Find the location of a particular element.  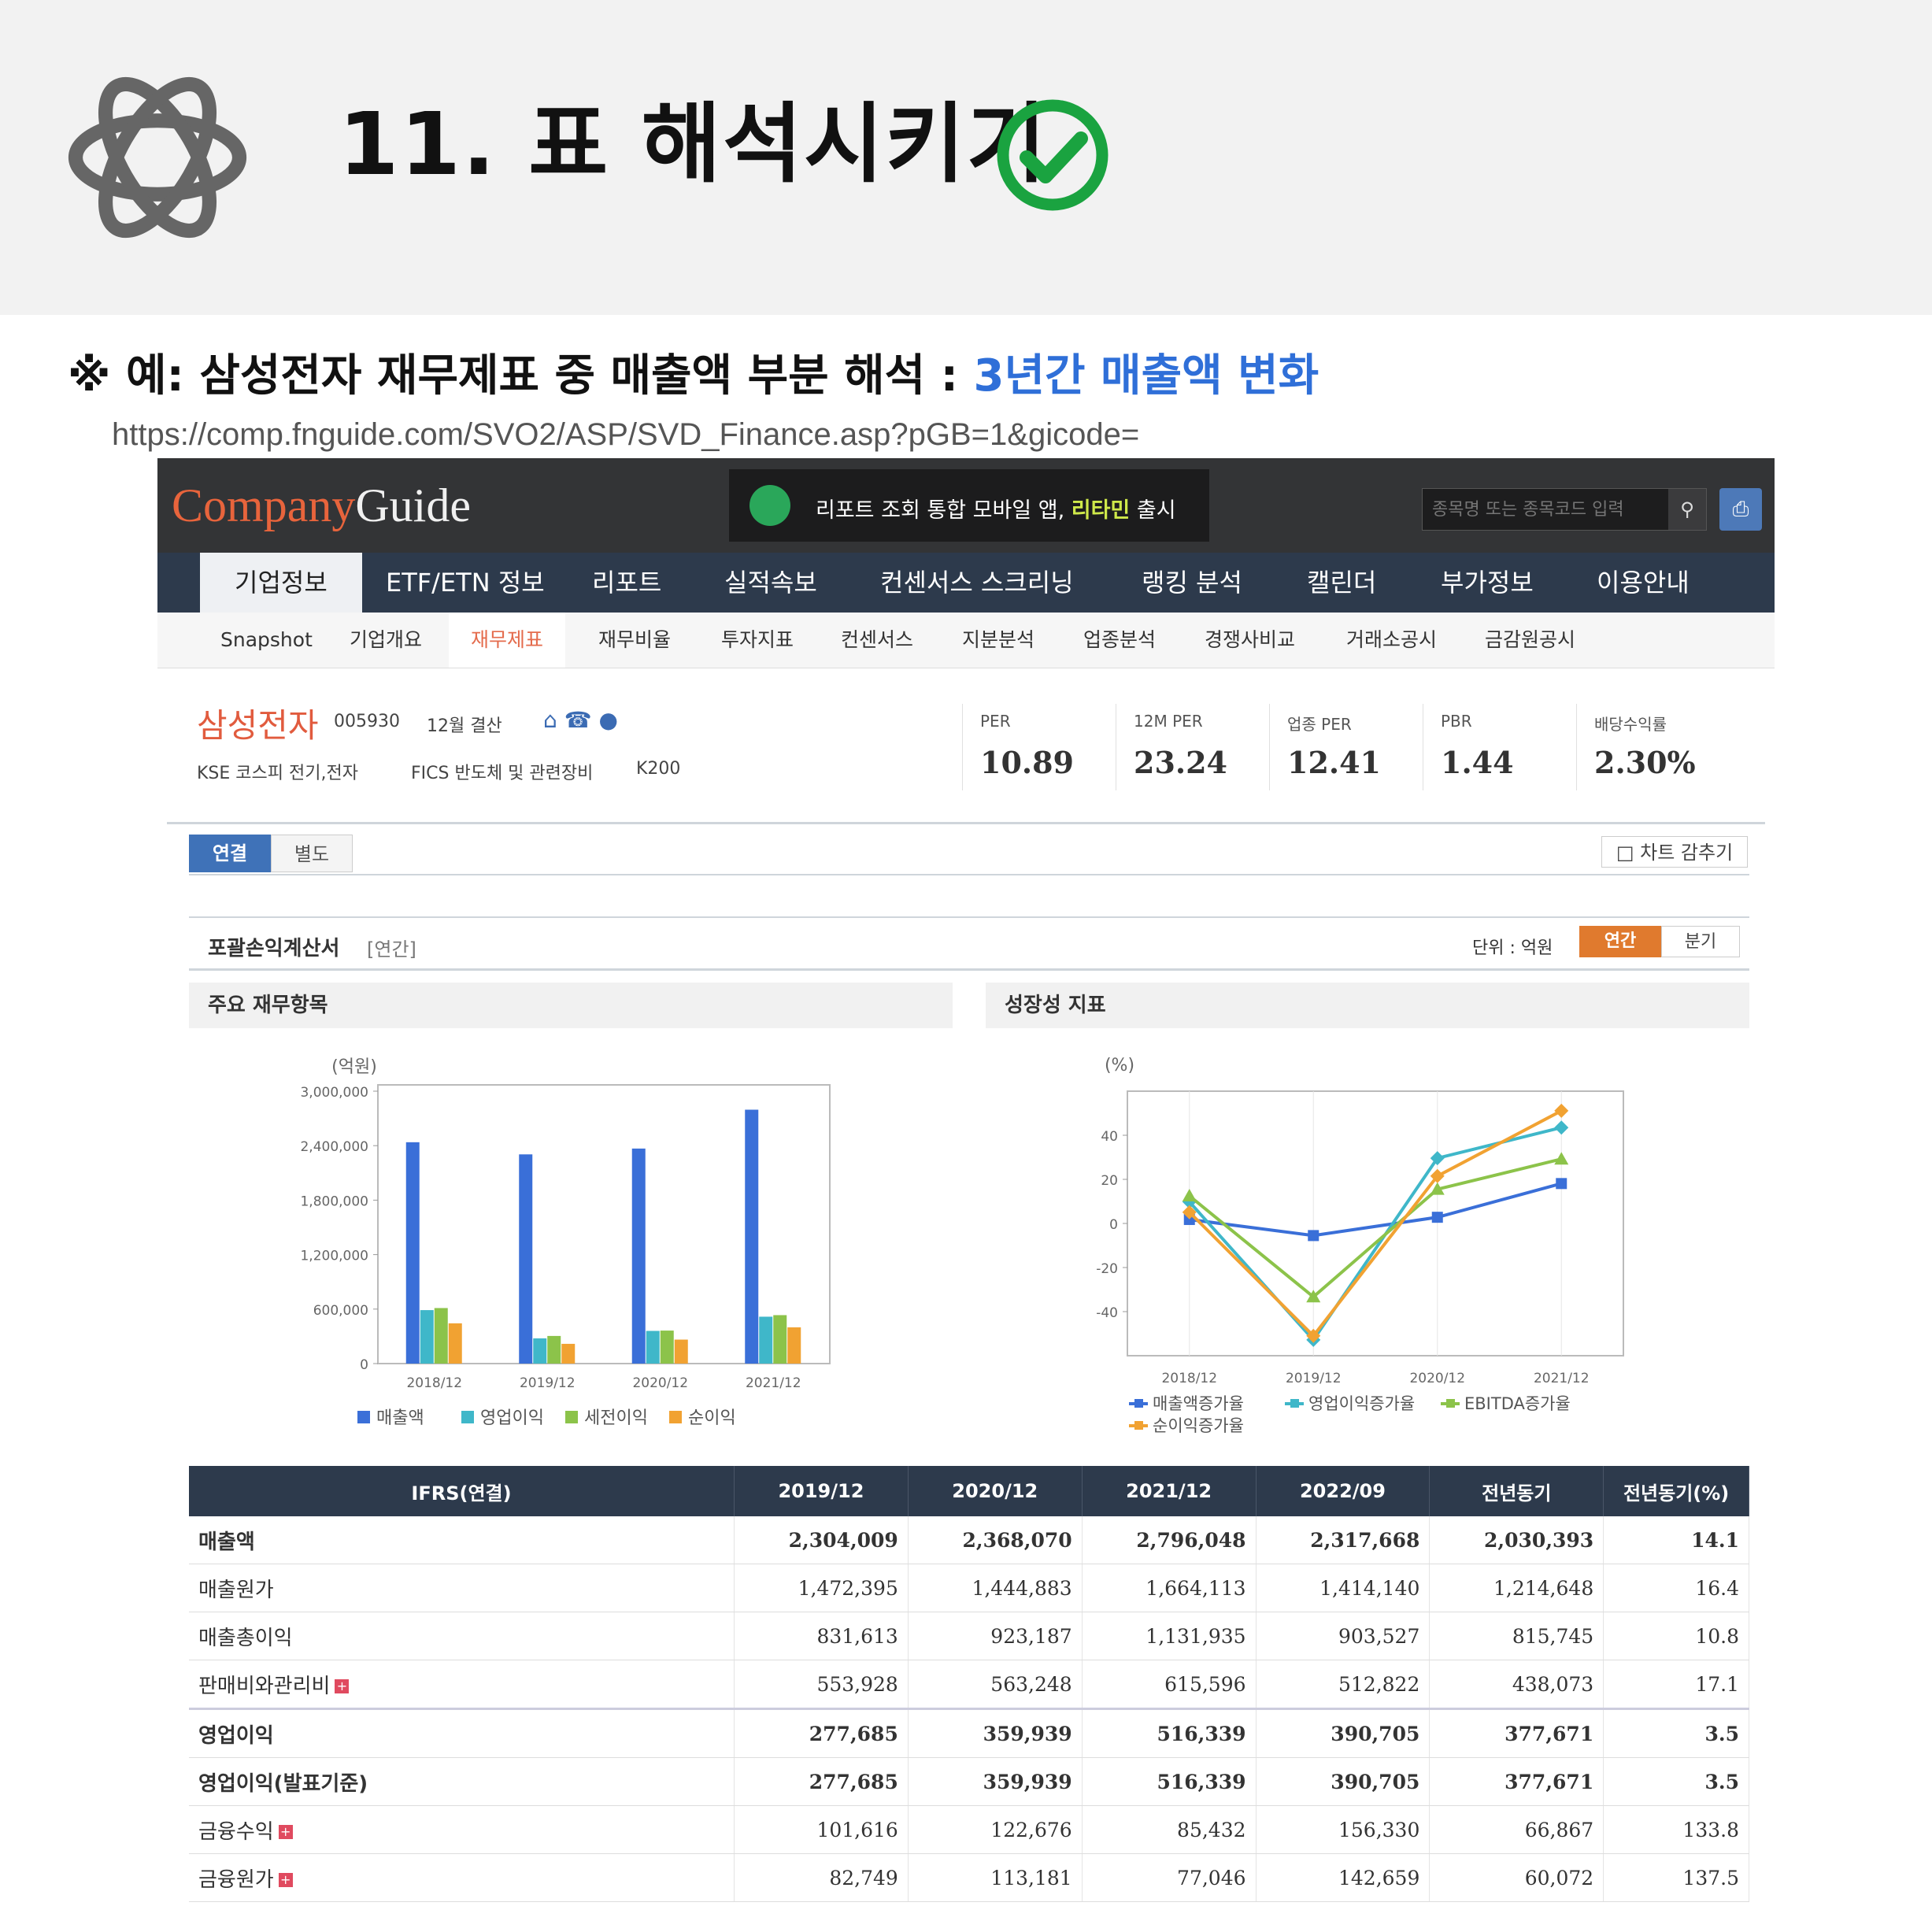

table-cell: 1,472,395 is located at coordinates (821, 1588).